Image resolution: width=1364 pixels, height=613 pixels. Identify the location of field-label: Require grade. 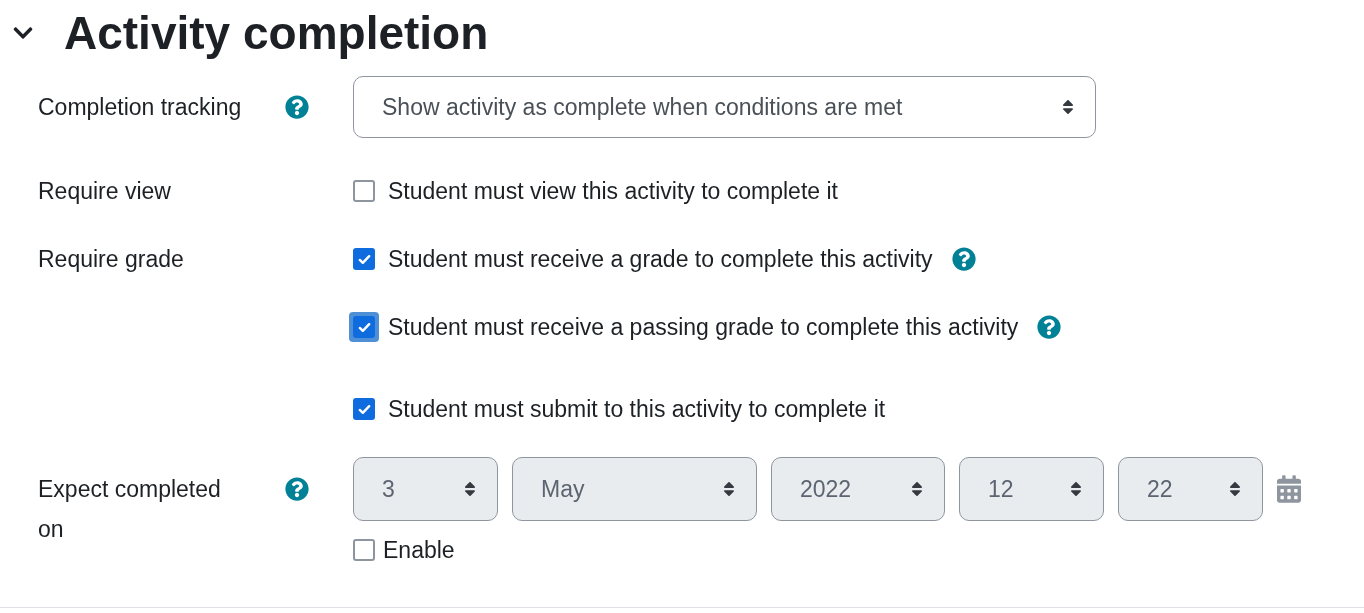
(111, 259).